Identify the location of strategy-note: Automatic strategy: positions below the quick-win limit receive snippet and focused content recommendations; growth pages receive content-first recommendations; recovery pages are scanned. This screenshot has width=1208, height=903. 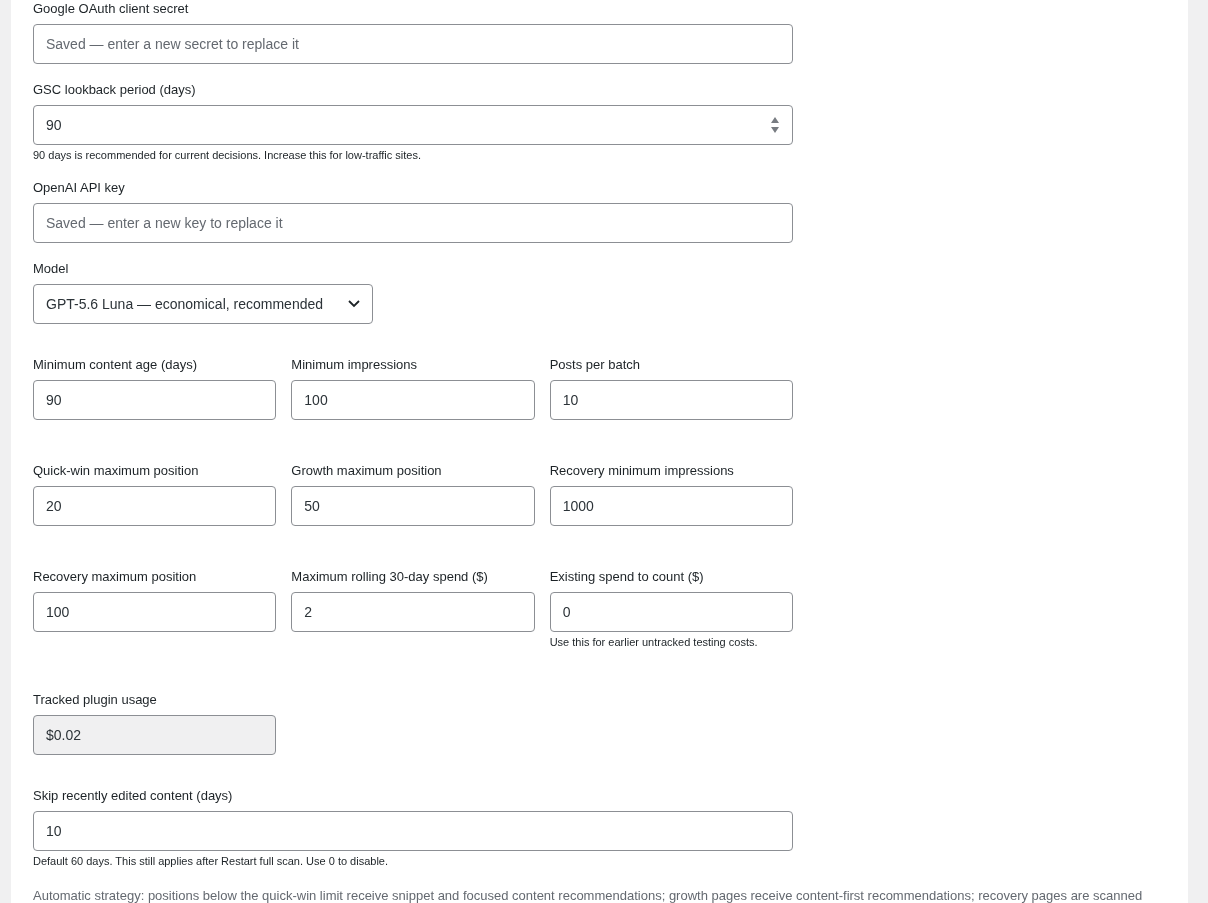
(588, 895).